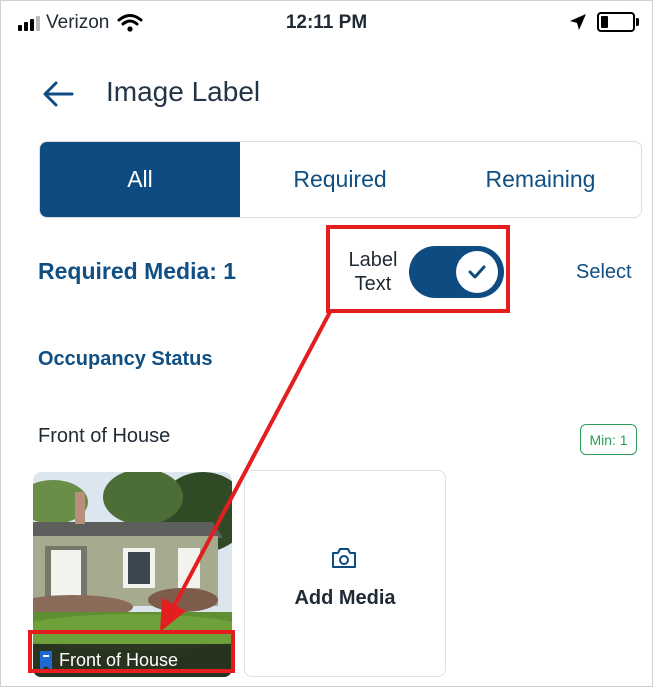  What do you see at coordinates (418, 269) in the screenshot?
I see `highlight-box-toggle` at bounding box center [418, 269].